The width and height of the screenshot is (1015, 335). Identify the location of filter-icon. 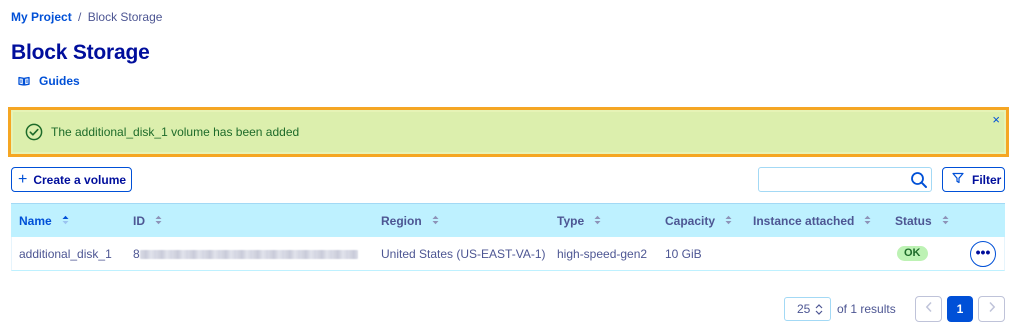
(958, 180).